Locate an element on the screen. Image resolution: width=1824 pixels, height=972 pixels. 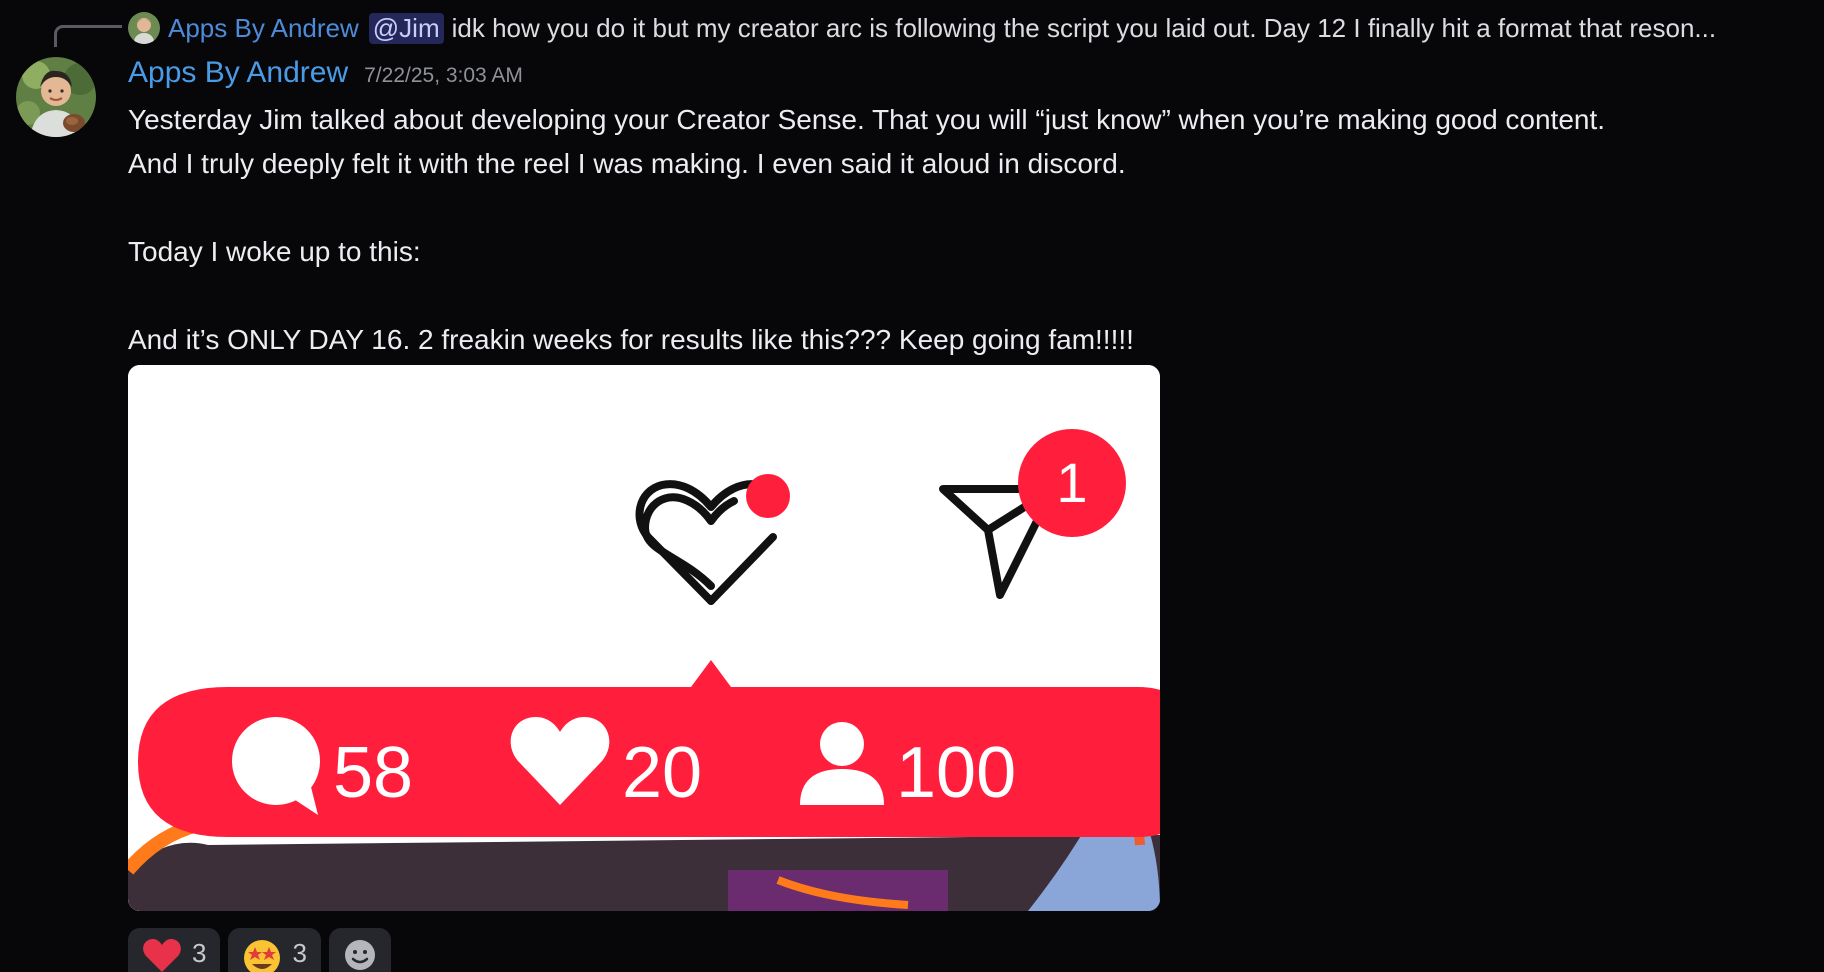
reaction-star-struck: 3 is located at coordinates (274, 950).